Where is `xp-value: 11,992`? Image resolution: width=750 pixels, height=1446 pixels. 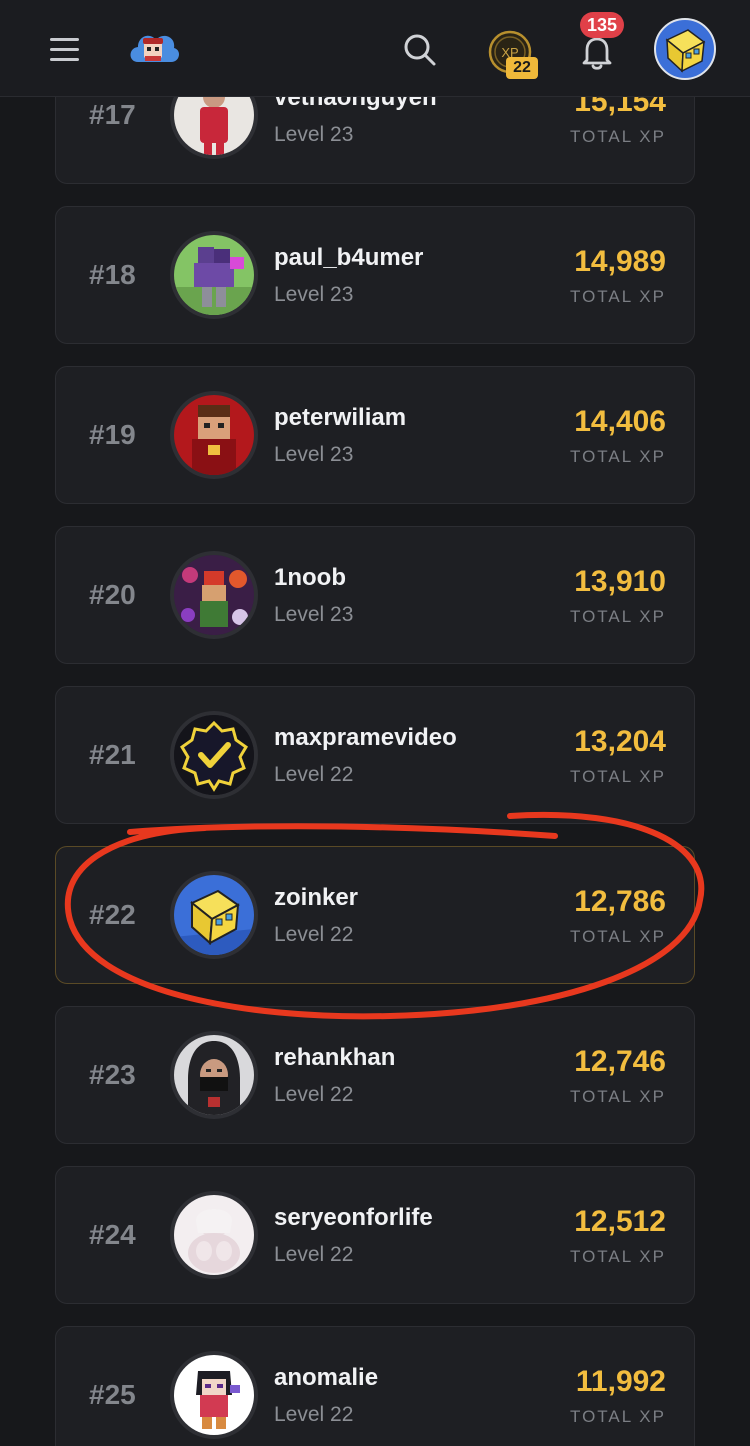 xp-value: 11,992 is located at coordinates (620, 1381).